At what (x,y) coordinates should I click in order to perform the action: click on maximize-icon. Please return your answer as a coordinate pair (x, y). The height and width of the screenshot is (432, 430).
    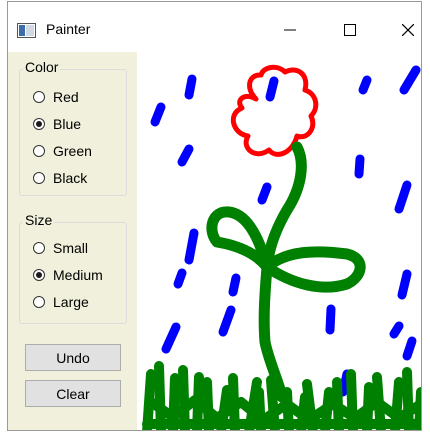
    Looking at the image, I should click on (350, 30).